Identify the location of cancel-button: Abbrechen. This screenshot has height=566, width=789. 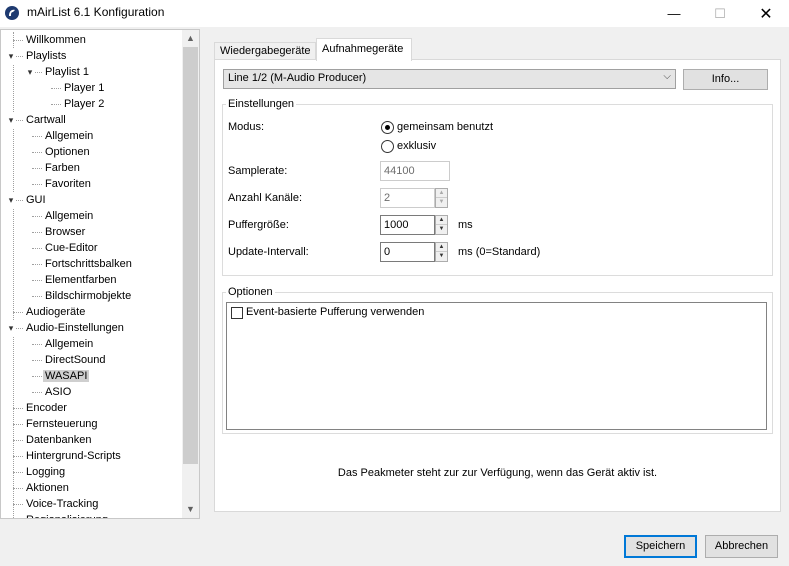
(741, 546).